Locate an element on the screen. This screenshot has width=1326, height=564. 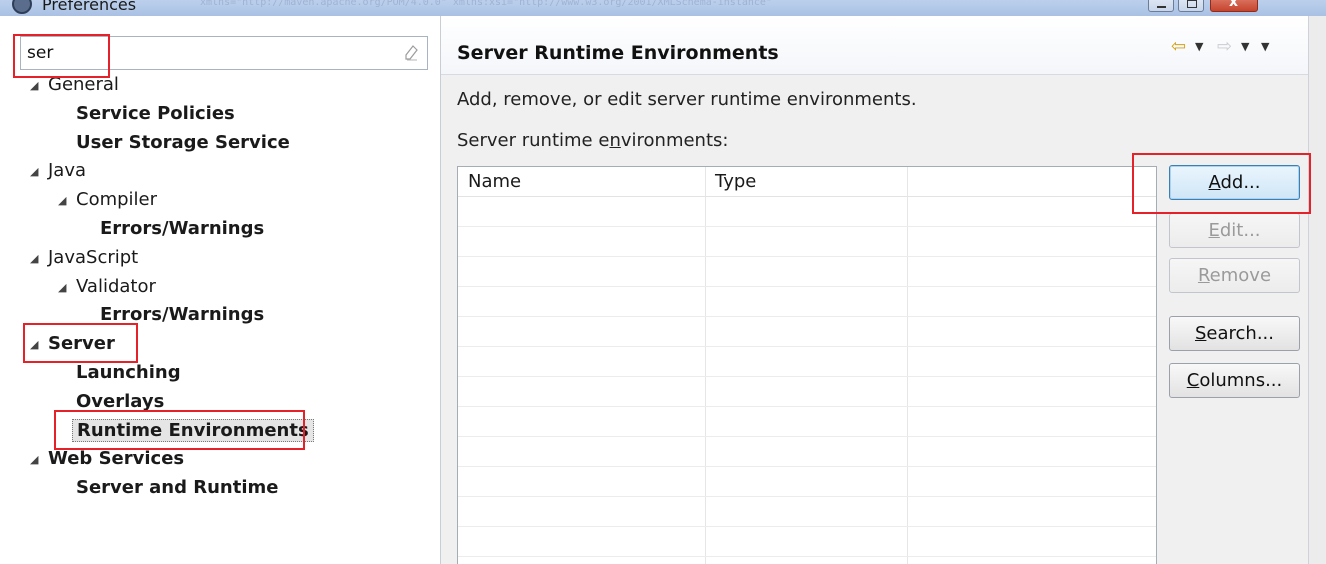
forward-menu-caret-icon: ▼ is located at coordinates (1245, 46).